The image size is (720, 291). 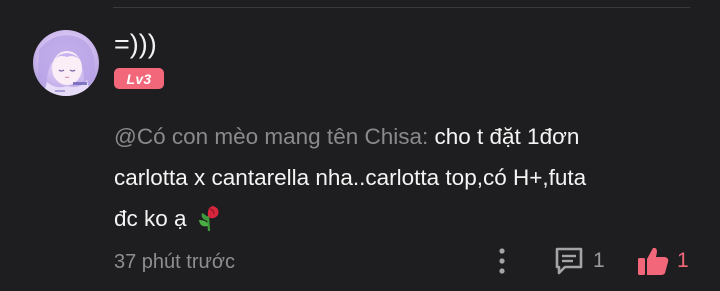 What do you see at coordinates (504, 136) in the screenshot?
I see `comment-line-1: cho t đặt 1đơn` at bounding box center [504, 136].